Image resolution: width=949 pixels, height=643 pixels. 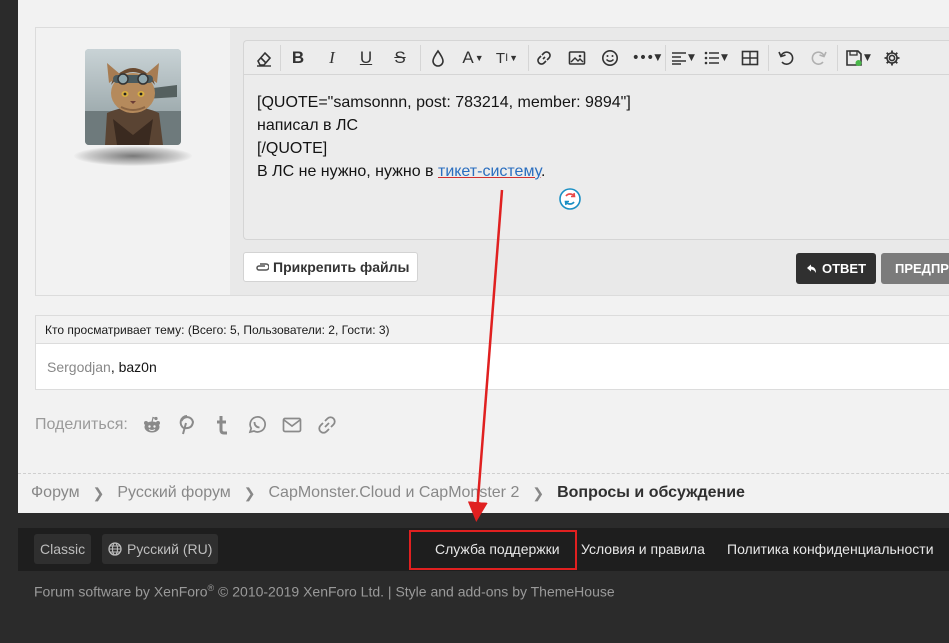 What do you see at coordinates (332, 58) in the screenshot?
I see `italic-icon: I` at bounding box center [332, 58].